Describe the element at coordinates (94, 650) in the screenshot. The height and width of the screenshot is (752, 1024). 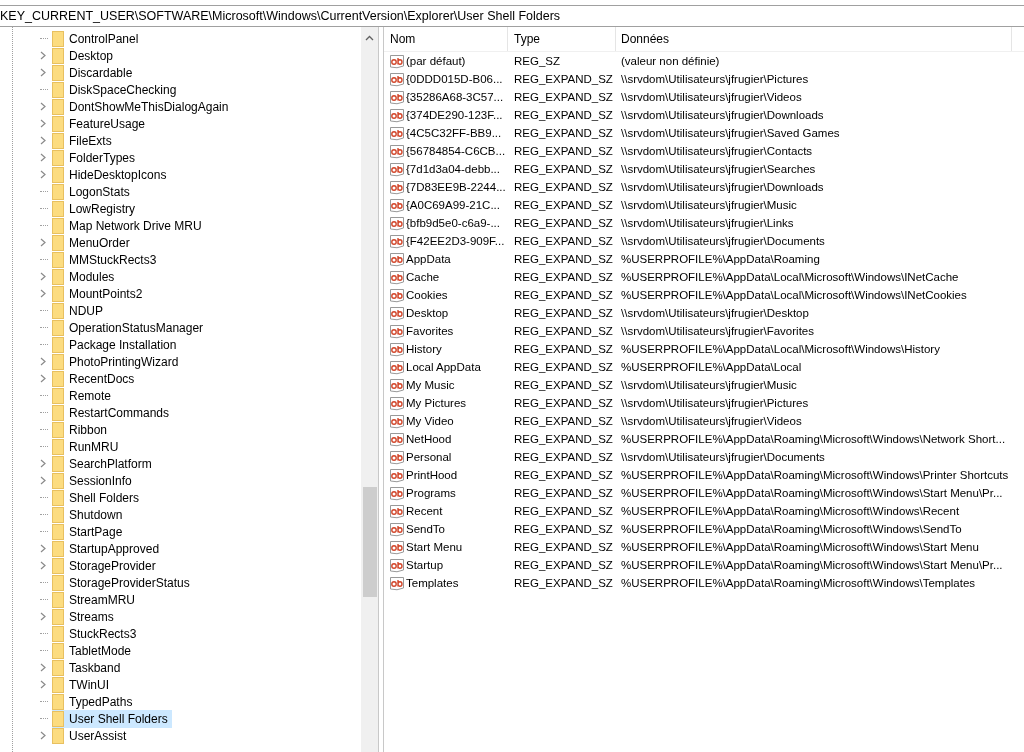
I see `tree-item: TabletMode` at that location.